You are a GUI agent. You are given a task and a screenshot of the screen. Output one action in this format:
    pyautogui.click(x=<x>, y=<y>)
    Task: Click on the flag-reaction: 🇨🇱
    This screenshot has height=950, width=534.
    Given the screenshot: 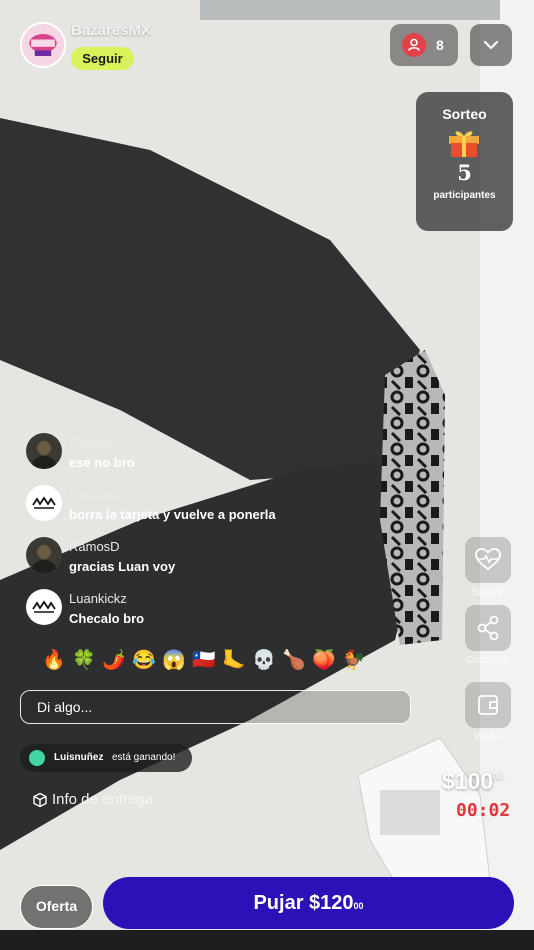 What is the action you would take?
    pyautogui.click(x=204, y=661)
    